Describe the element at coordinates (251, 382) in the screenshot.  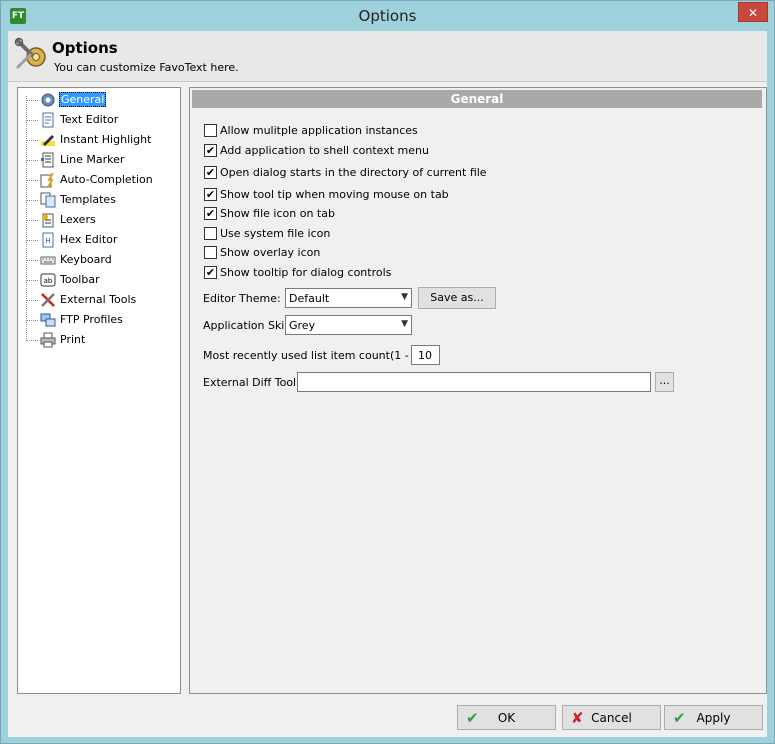
I see `diff-tool-label: External Diff Tool:` at that location.